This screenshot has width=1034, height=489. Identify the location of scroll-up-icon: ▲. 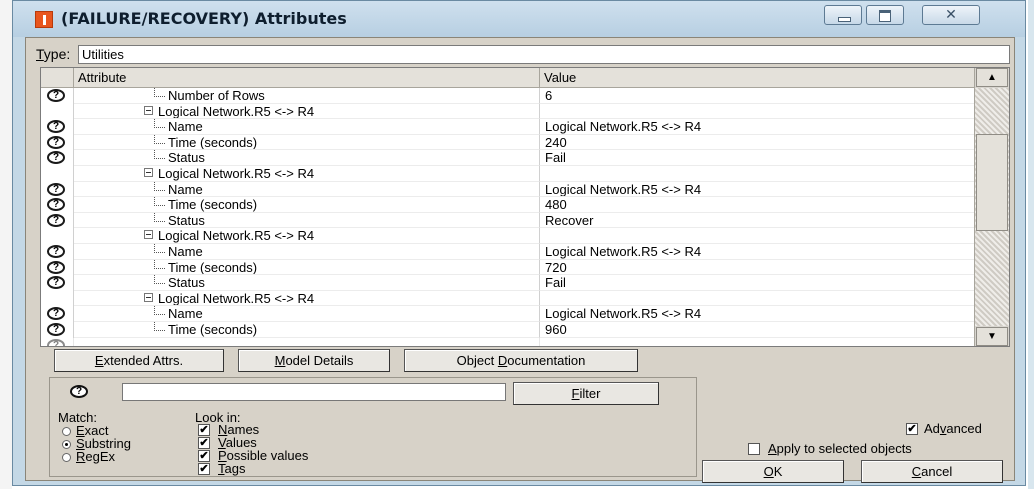
(992, 77).